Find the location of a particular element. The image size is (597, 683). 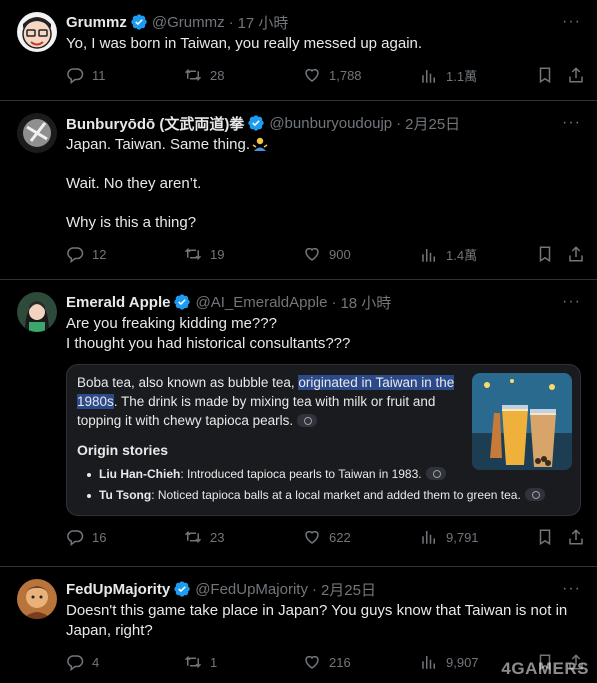

view-count: 1.4萬 is located at coordinates (462, 255).